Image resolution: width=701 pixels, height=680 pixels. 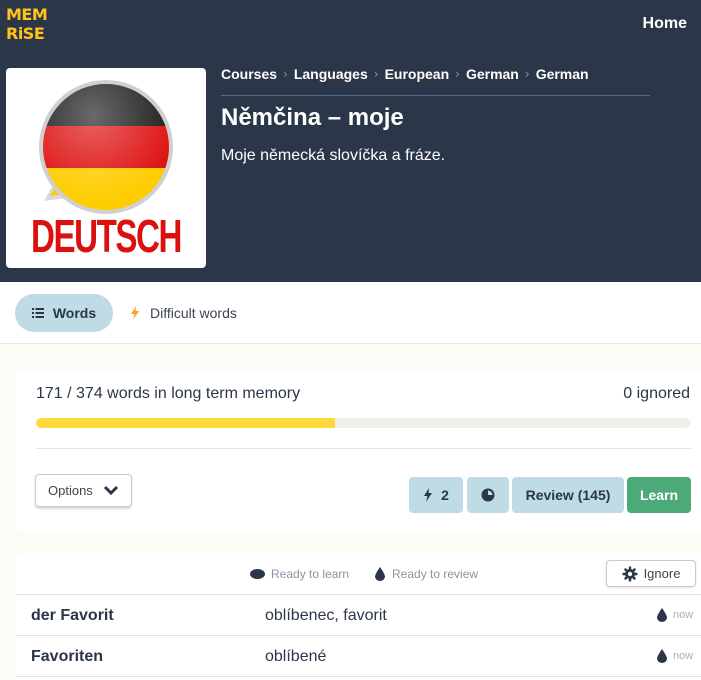 What do you see at coordinates (25, 33) in the screenshot?
I see `logo-line-2: RiSE` at bounding box center [25, 33].